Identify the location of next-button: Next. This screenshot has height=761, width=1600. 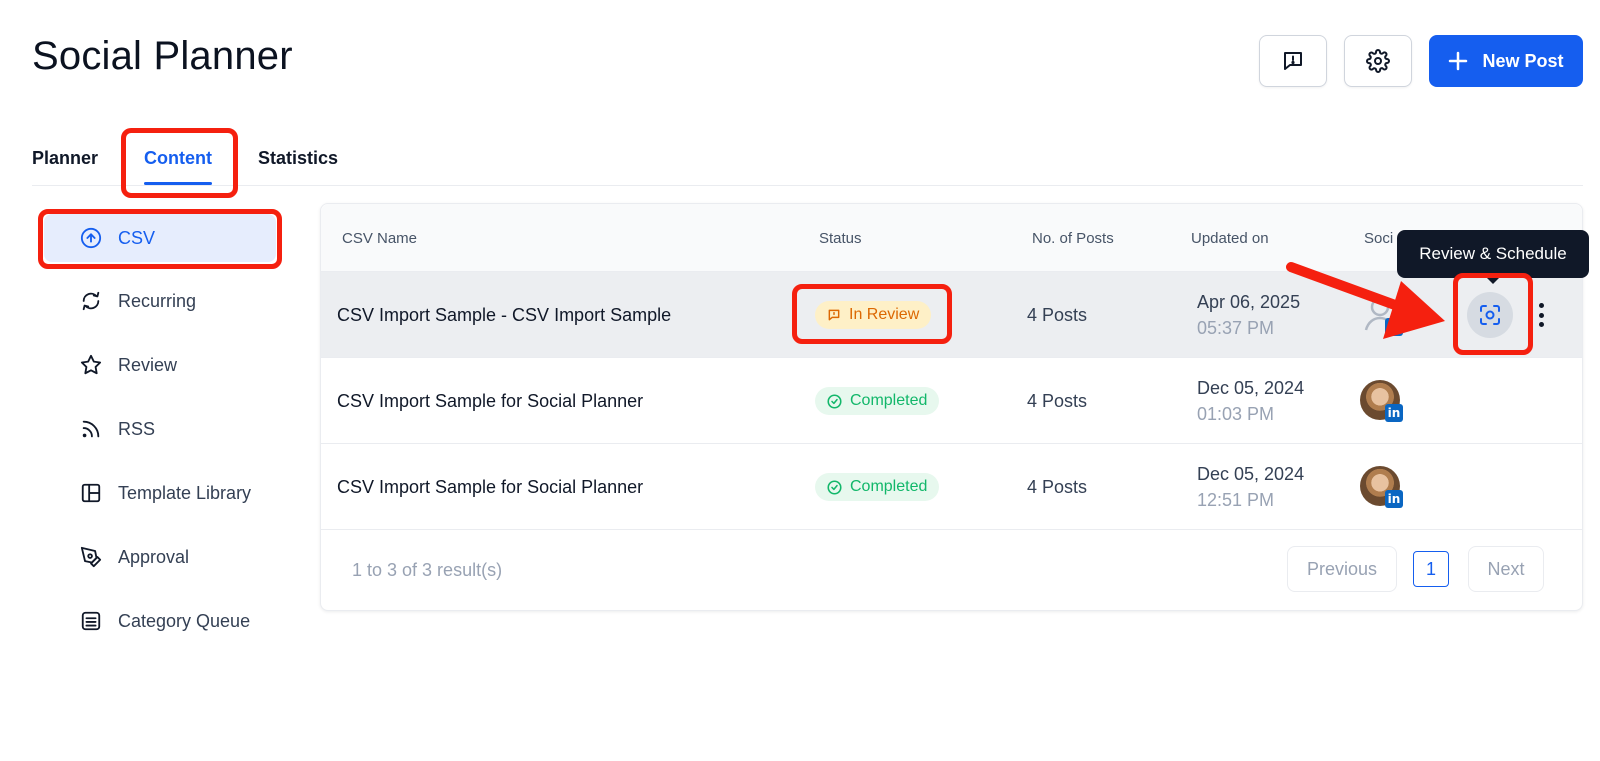
(1506, 569).